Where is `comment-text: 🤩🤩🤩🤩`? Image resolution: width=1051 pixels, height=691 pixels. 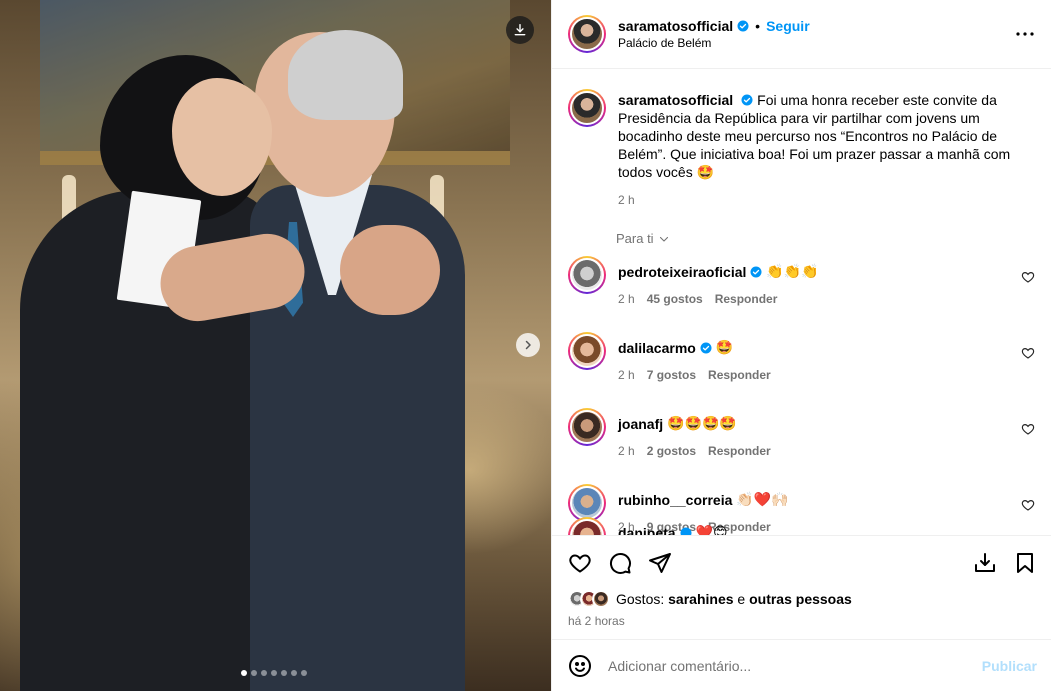 comment-text: 🤩🤩🤩🤩 is located at coordinates (702, 423).